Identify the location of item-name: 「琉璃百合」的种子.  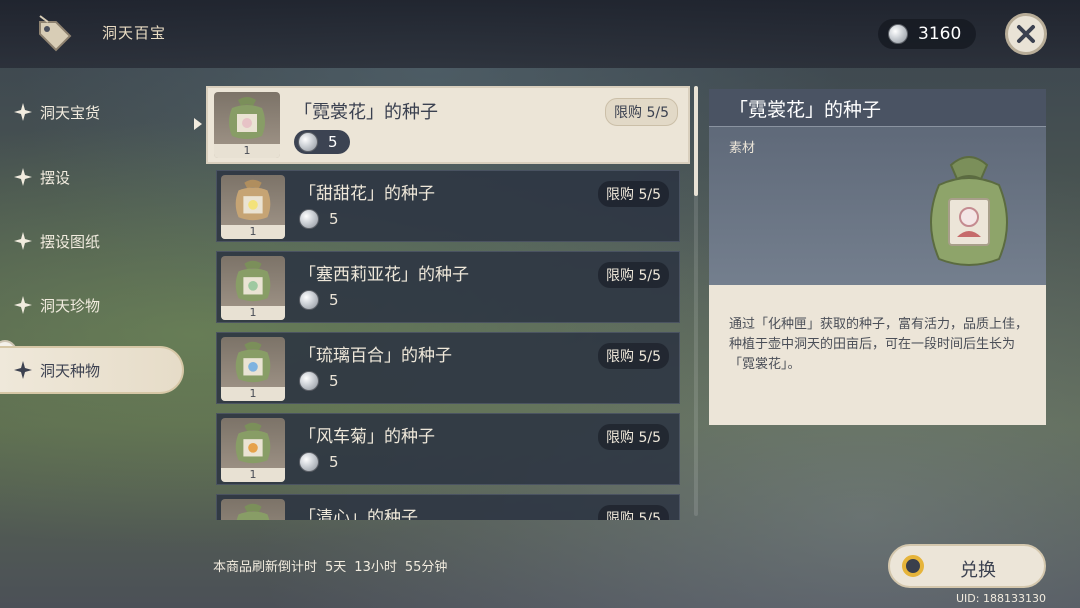
(375, 356).